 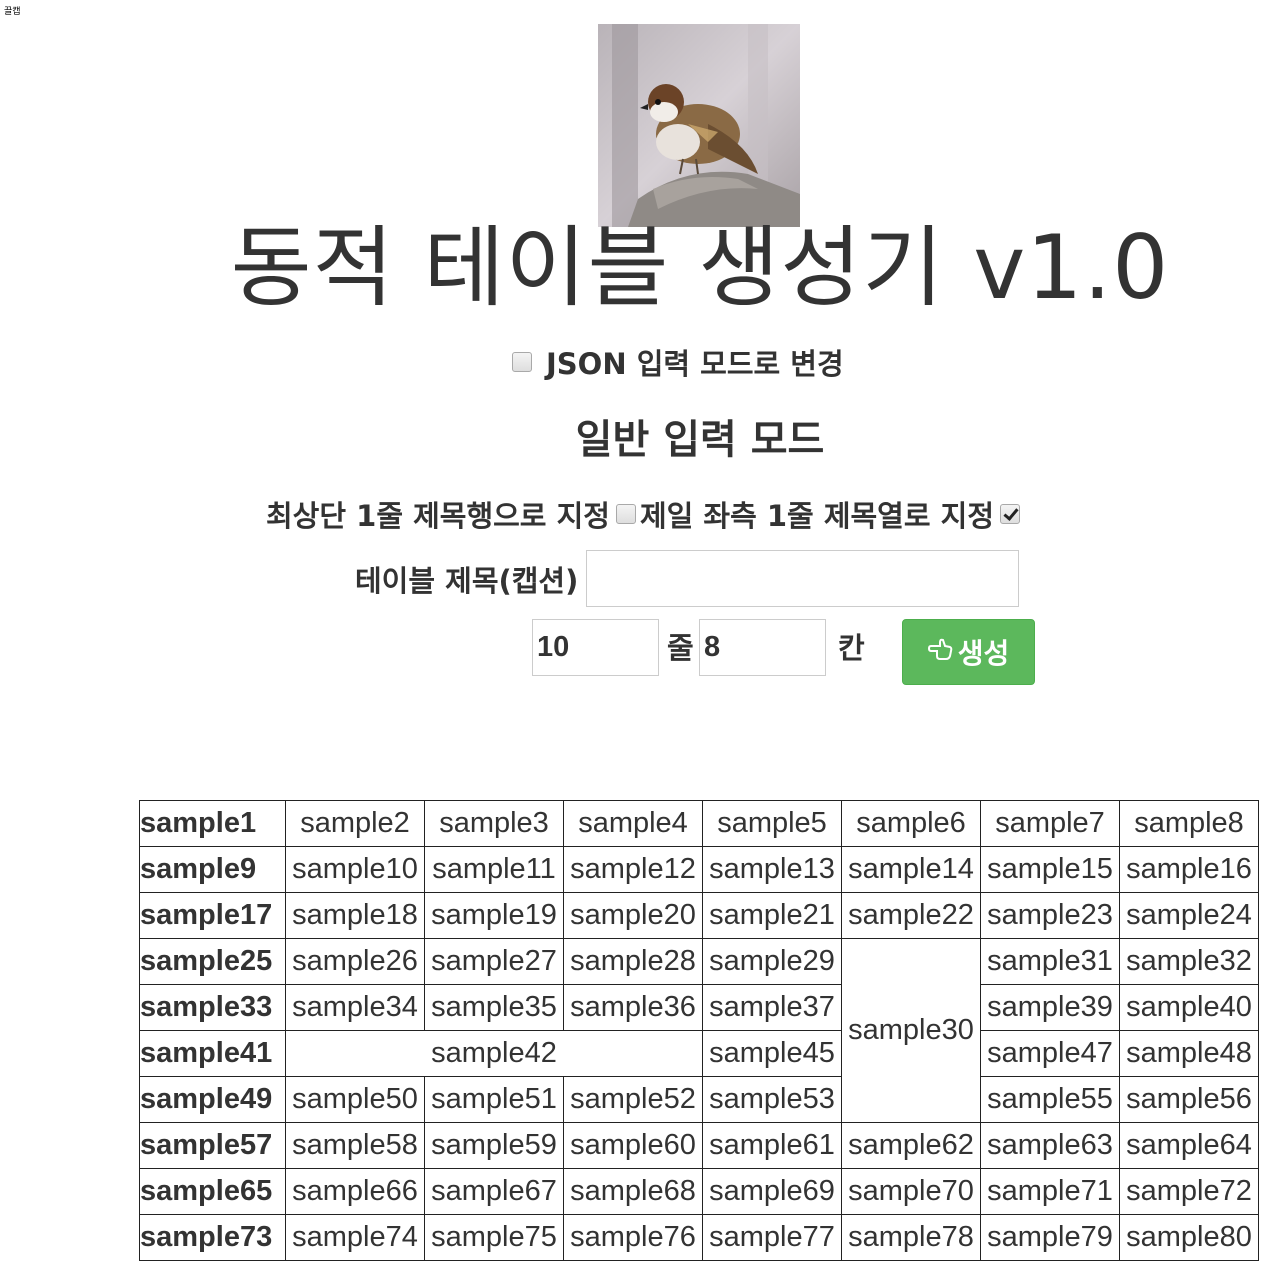 What do you see at coordinates (1050, 1145) in the screenshot?
I see `table-cell: sample63` at bounding box center [1050, 1145].